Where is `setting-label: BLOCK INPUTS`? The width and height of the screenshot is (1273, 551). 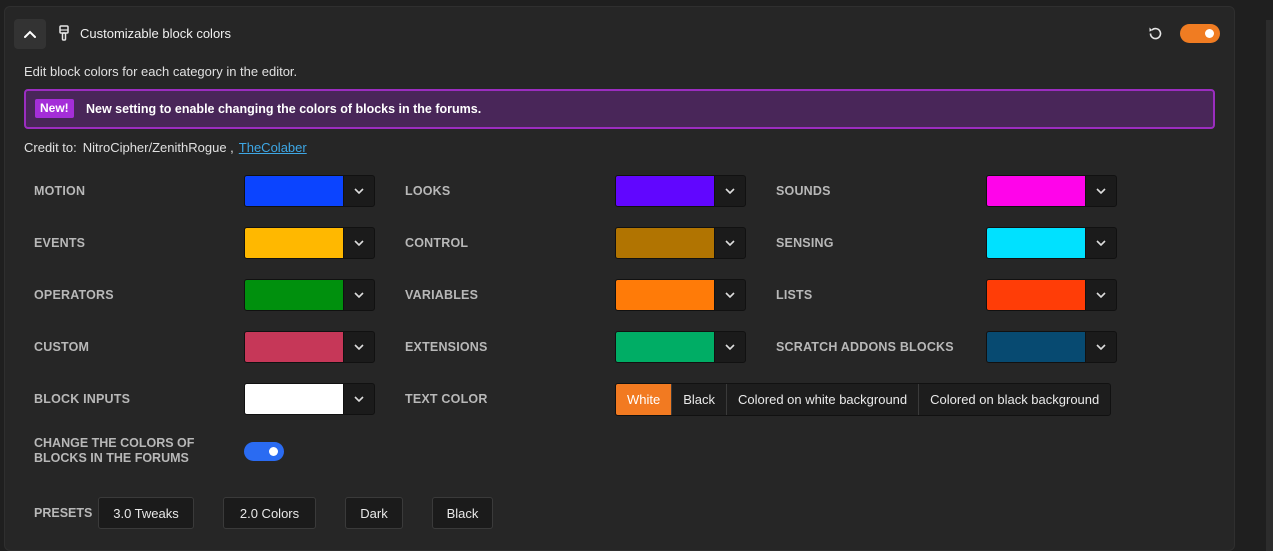
setting-label: BLOCK INPUTS is located at coordinates (82, 399).